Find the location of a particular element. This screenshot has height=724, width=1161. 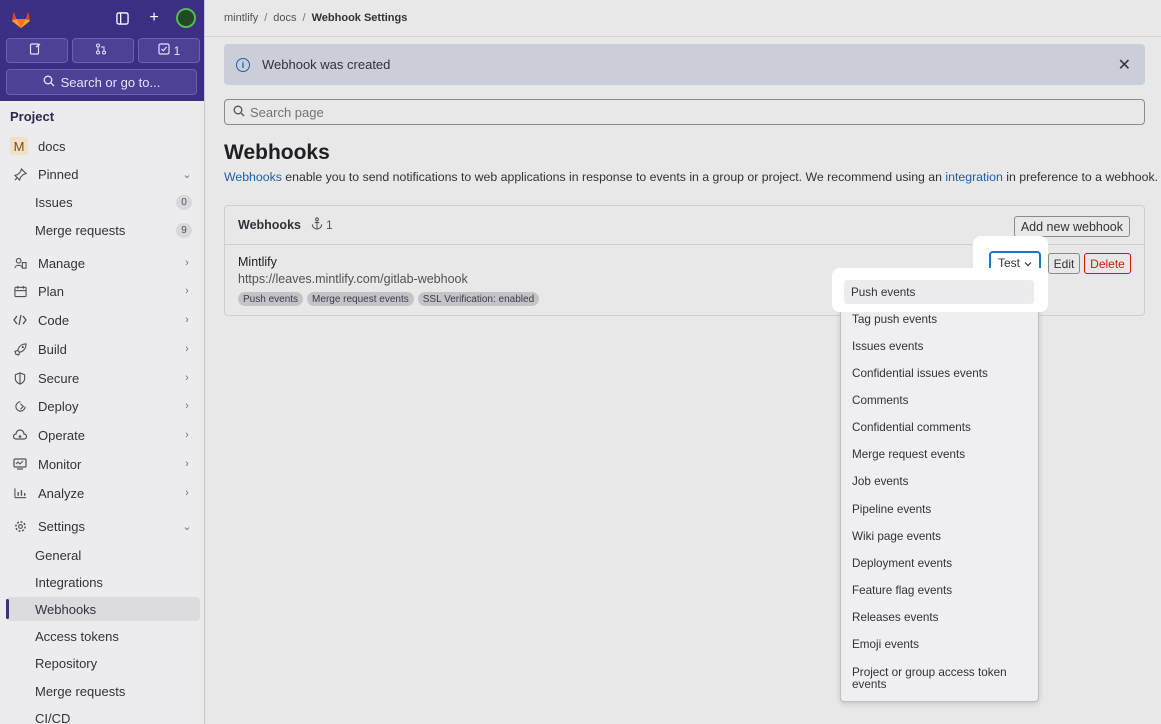

webhook-name: Mintlify is located at coordinates (257, 262).